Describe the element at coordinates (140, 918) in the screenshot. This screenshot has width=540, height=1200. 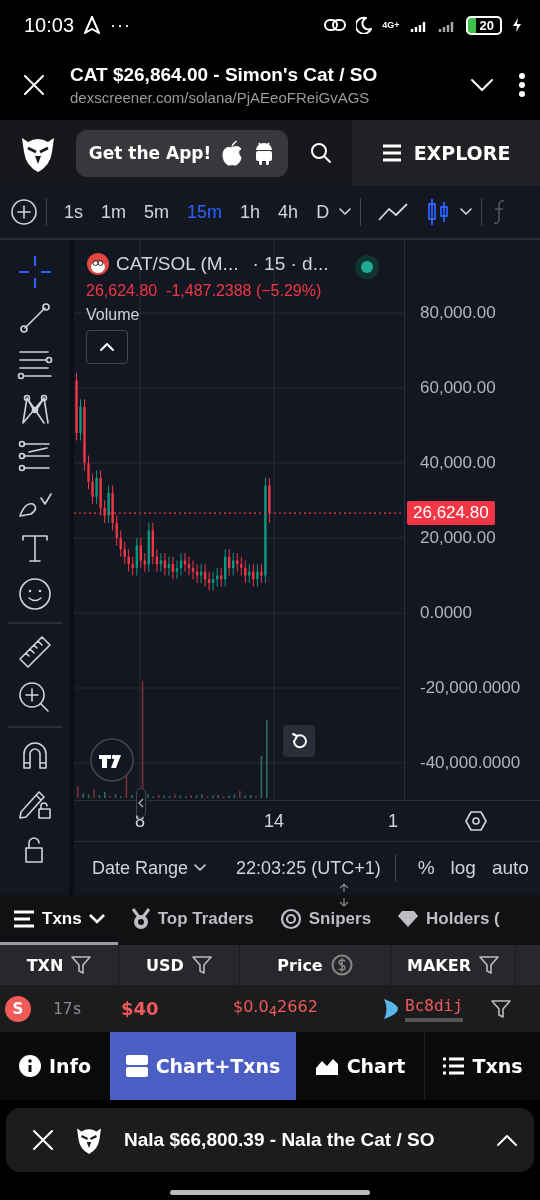
I see `medal-icon` at that location.